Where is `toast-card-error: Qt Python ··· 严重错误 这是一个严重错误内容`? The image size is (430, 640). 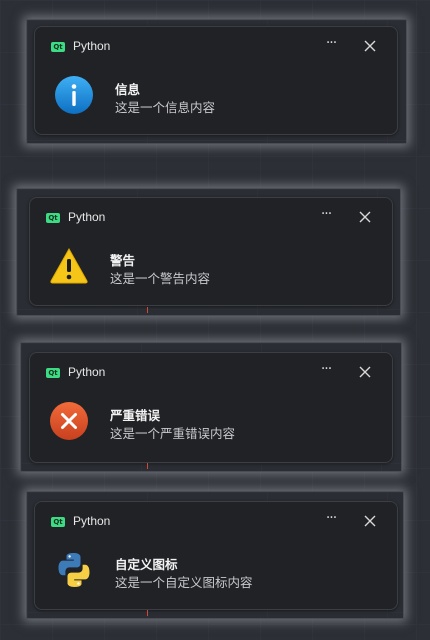 toast-card-error: Qt Python ··· 严重错误 这是一个严重错误内容 is located at coordinates (211, 407).